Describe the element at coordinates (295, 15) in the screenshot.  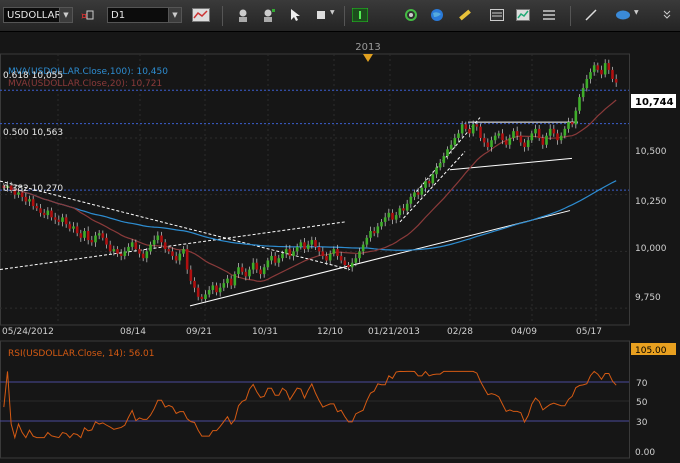
I see `cursor-icon` at that location.